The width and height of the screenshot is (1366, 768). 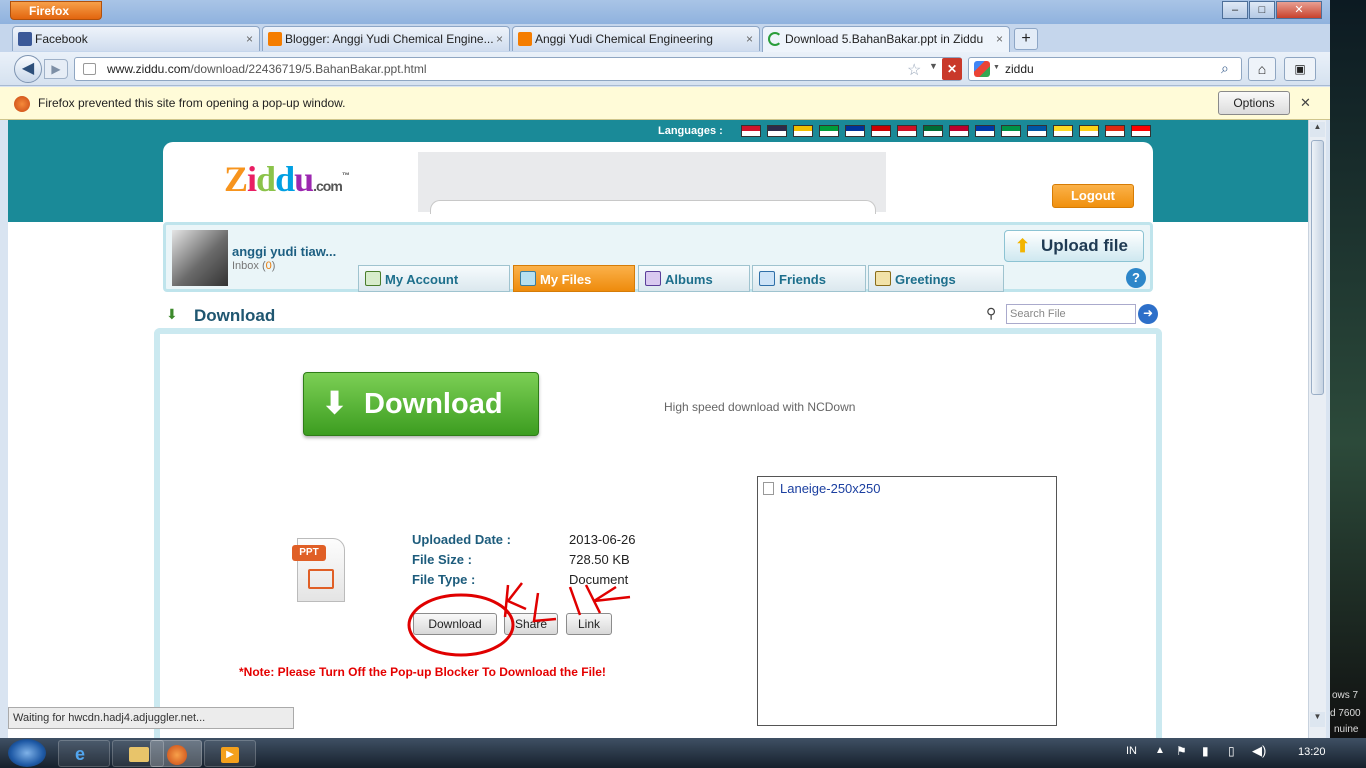 What do you see at coordinates (1254, 103) in the screenshot?
I see `options-button: Options` at bounding box center [1254, 103].